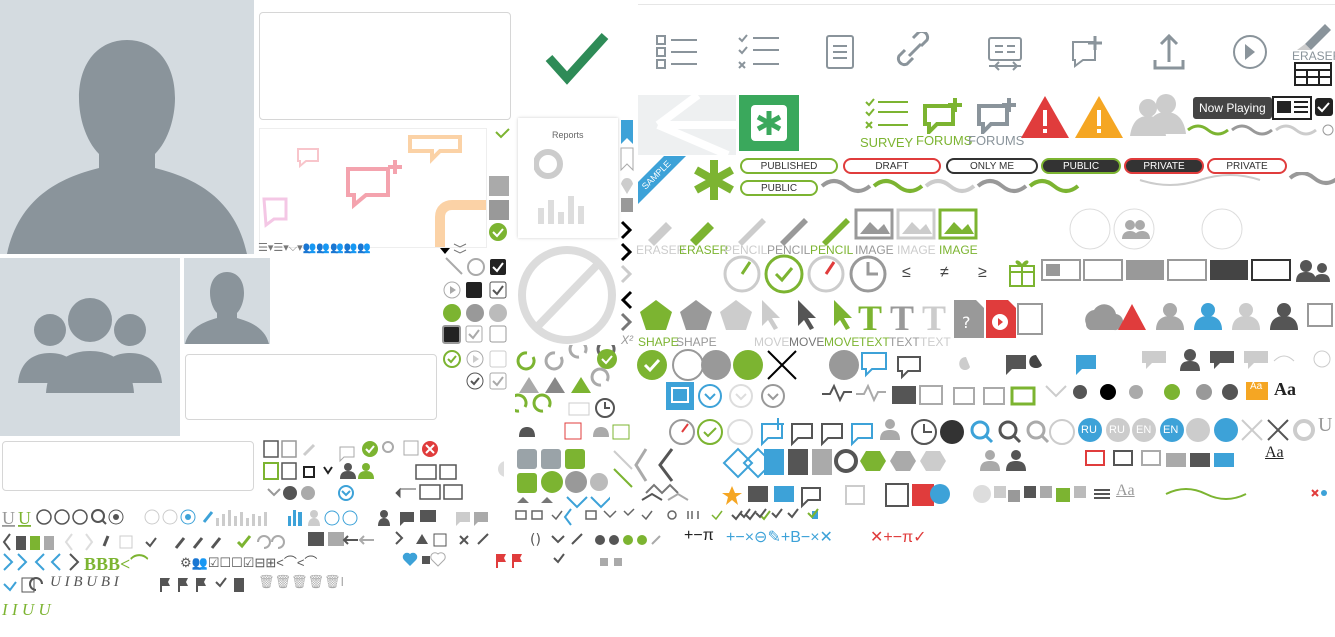 This screenshot has height=637, width=1335. I want to click on app-logo-tile, so click(769, 123).